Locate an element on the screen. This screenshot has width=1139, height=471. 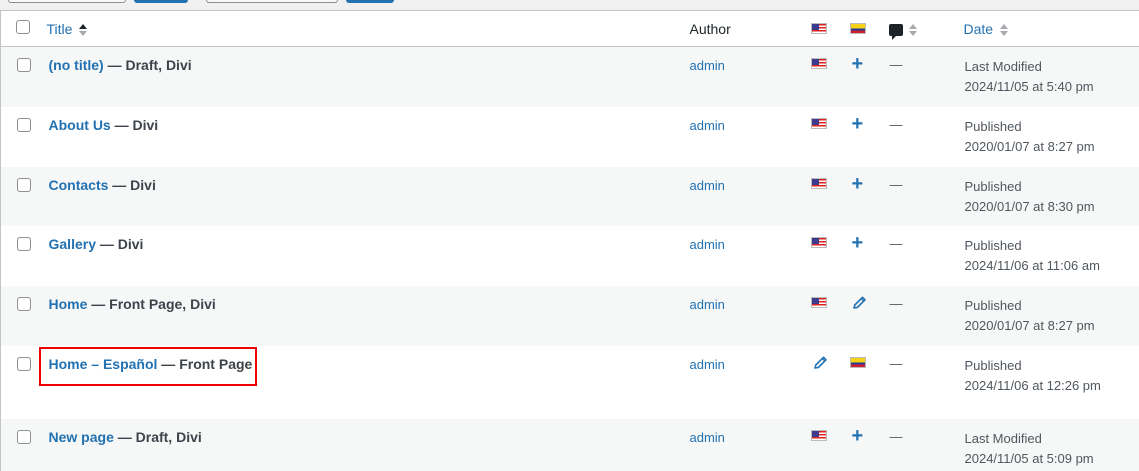
page-title-link: (no title) is located at coordinates (76, 65).